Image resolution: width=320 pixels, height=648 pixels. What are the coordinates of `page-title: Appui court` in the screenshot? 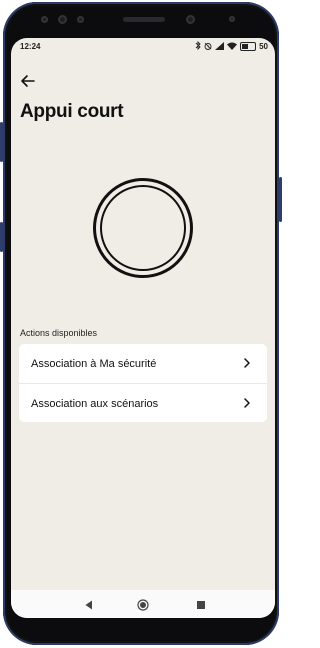 It's located at (72, 111).